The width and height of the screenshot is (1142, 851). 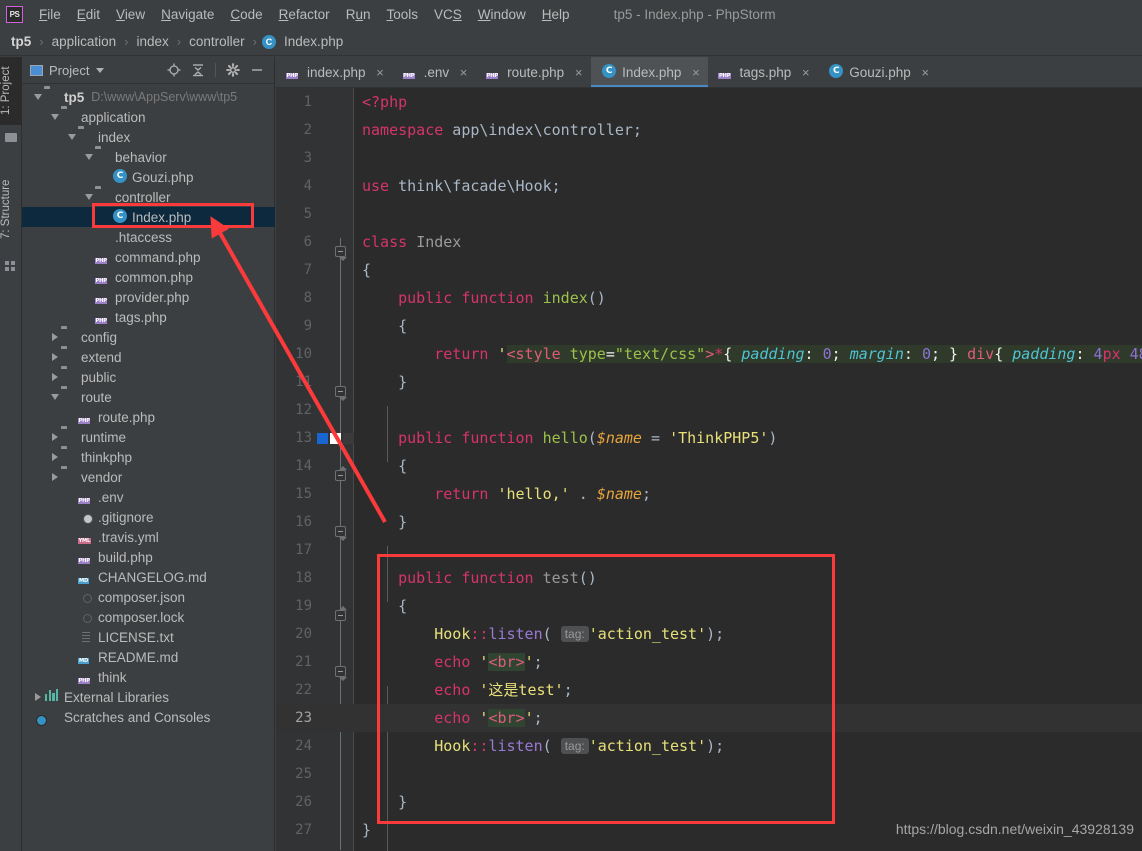 I want to click on code-line-7: 7{, so click(x=709, y=270).